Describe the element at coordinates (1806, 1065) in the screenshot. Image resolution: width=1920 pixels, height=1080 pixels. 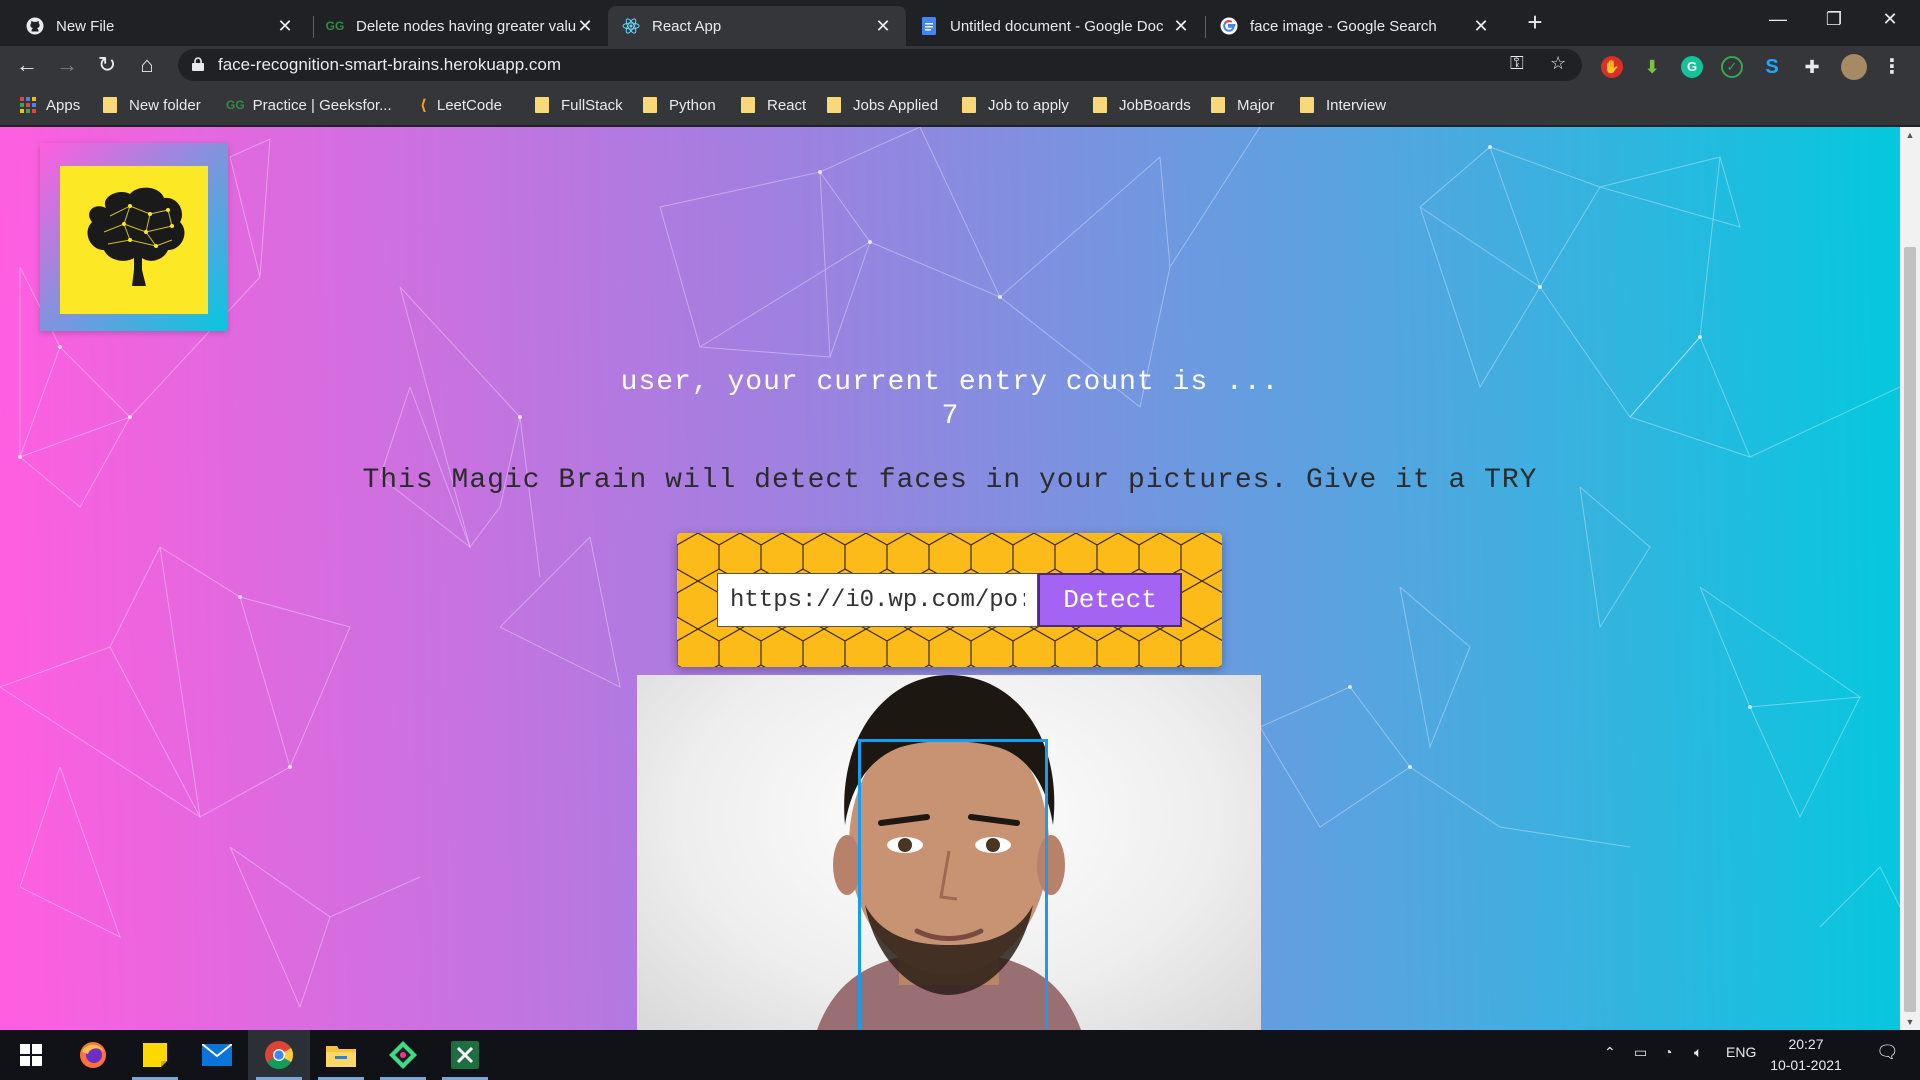
I see `clock-date: 10-01-2021` at that location.